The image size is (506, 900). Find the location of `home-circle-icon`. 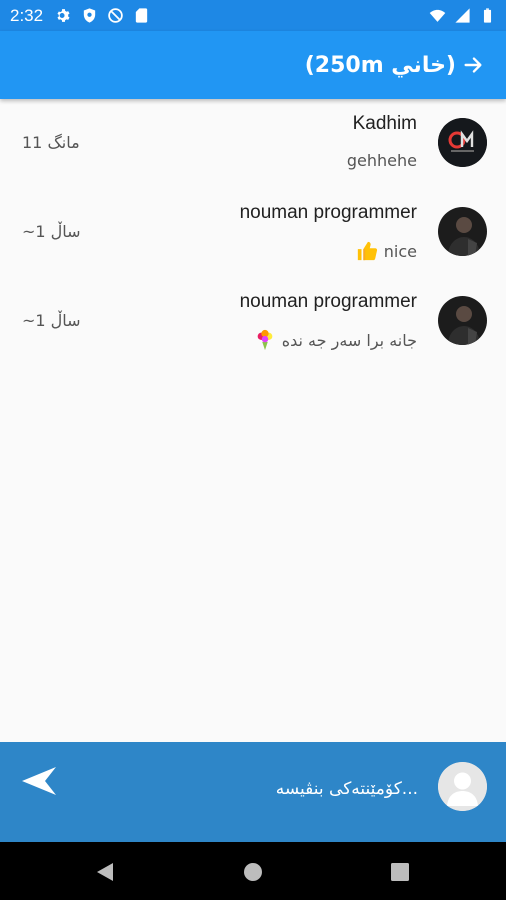

home-circle-icon is located at coordinates (253, 872).